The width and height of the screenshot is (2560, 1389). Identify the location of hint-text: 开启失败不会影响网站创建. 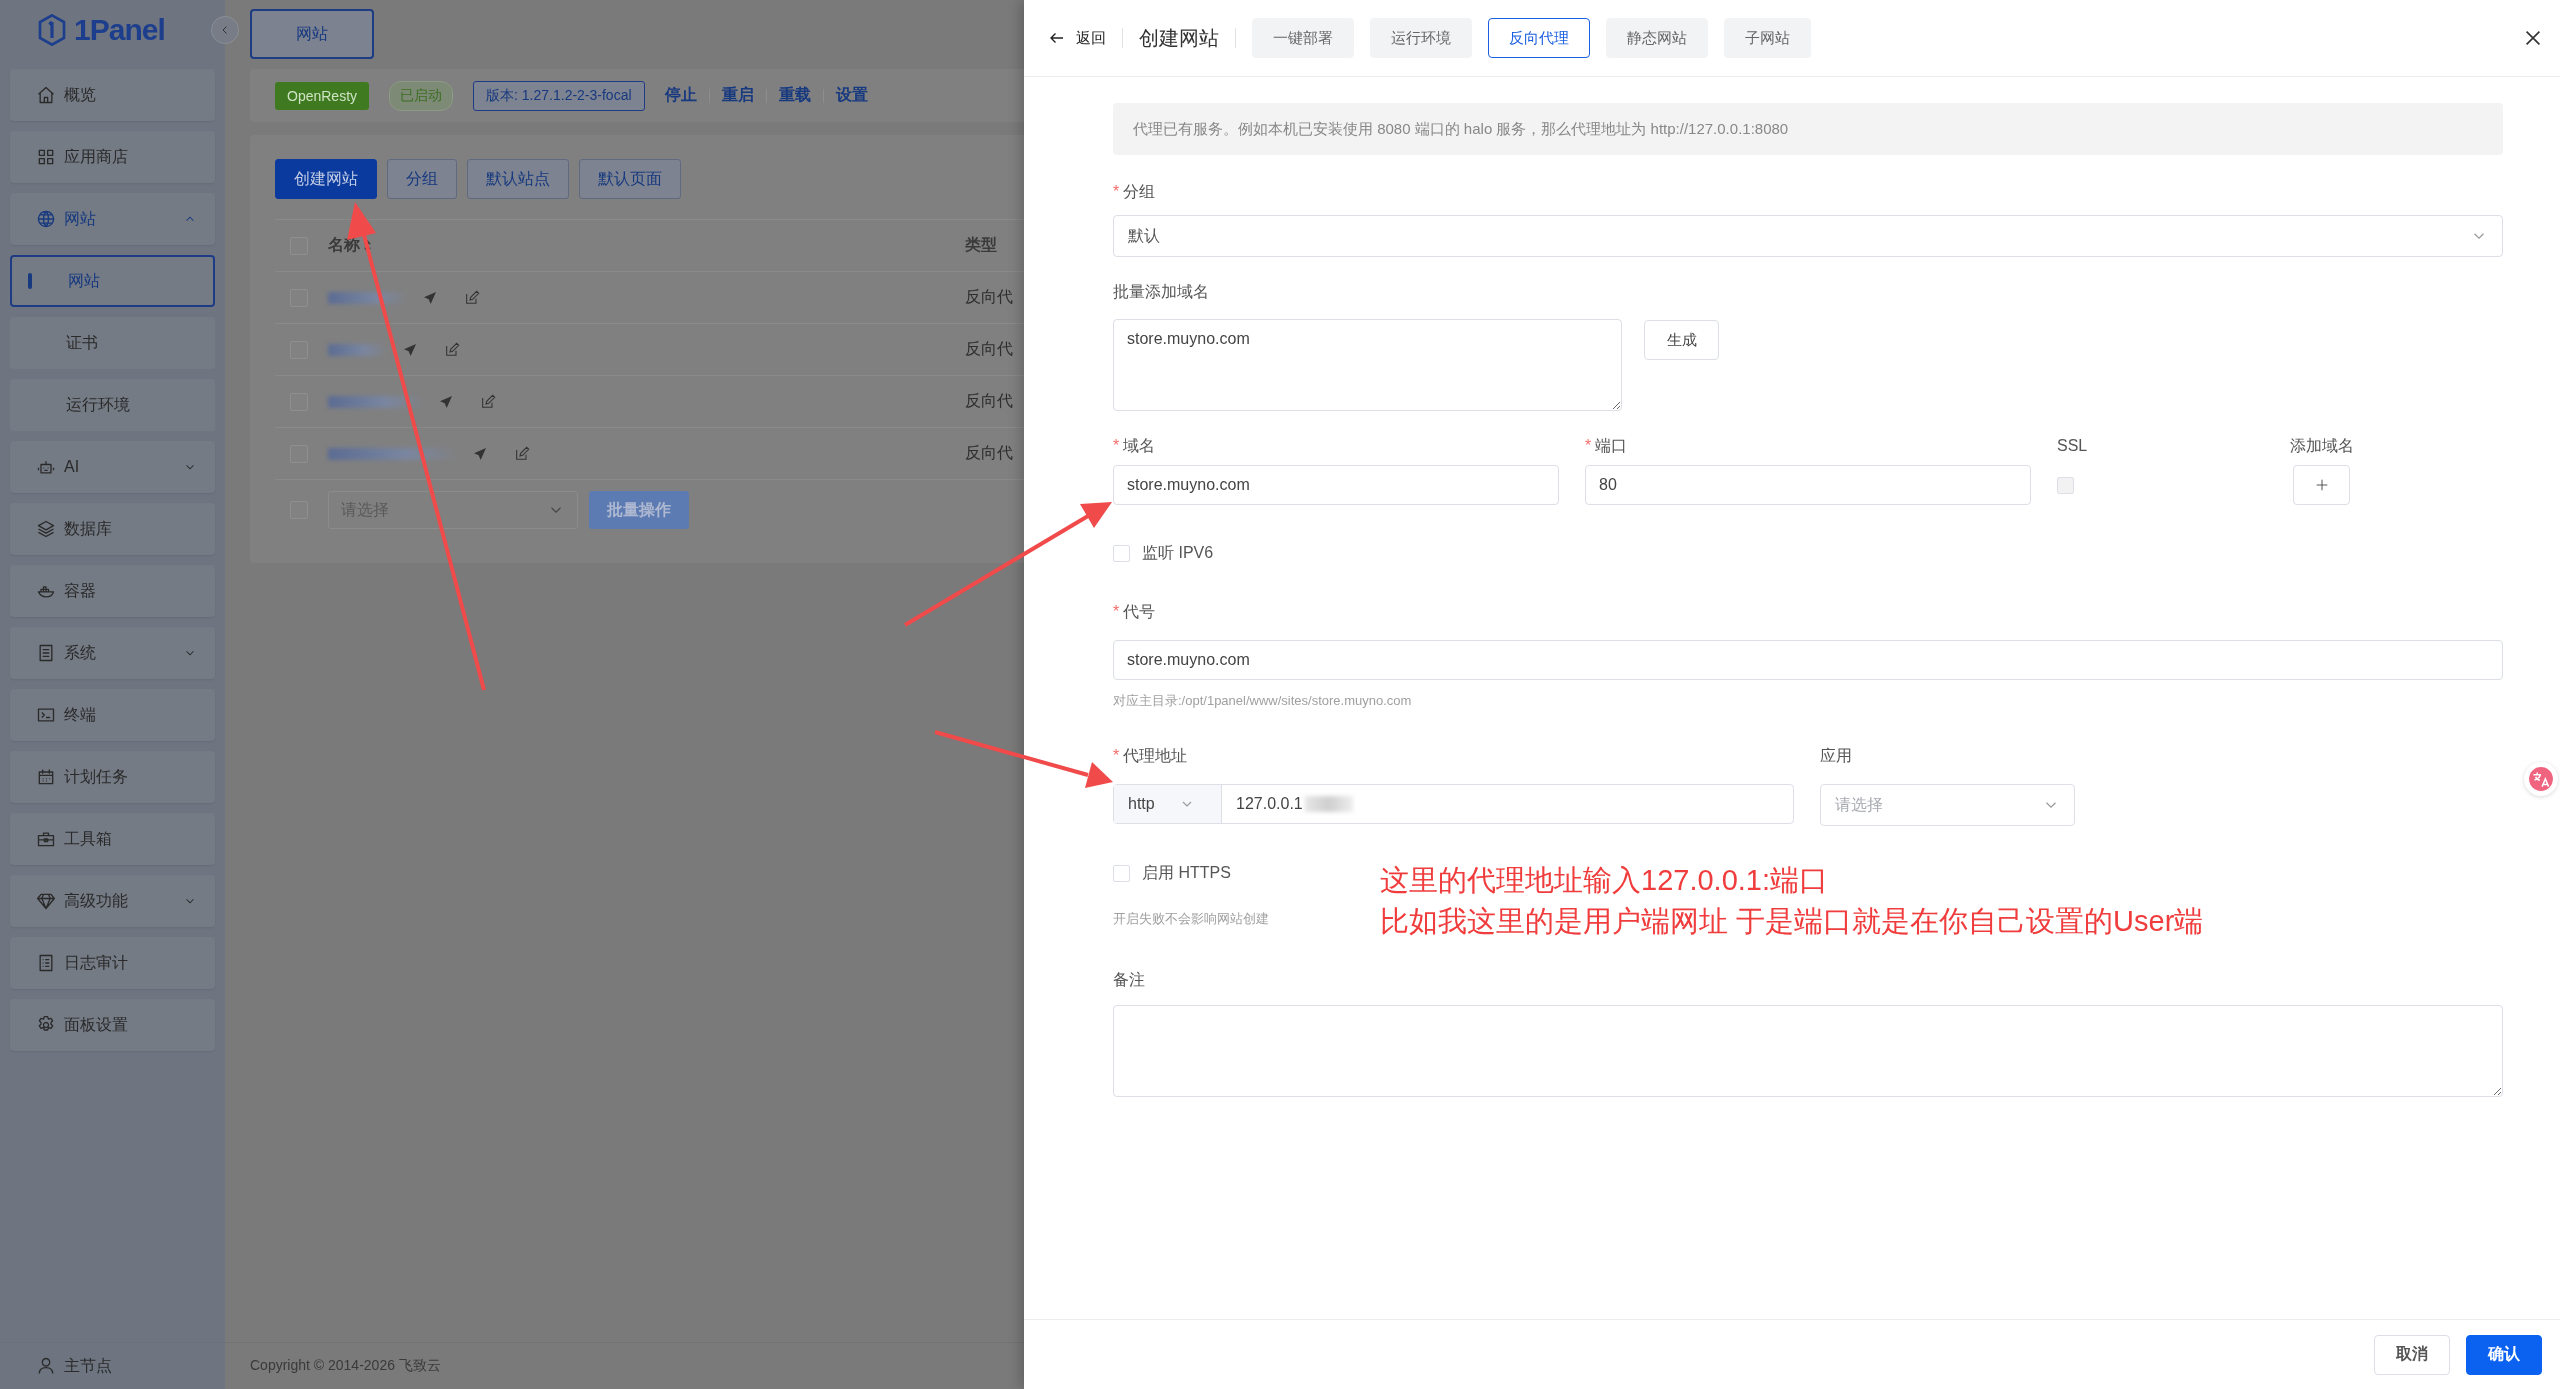
(1191, 919).